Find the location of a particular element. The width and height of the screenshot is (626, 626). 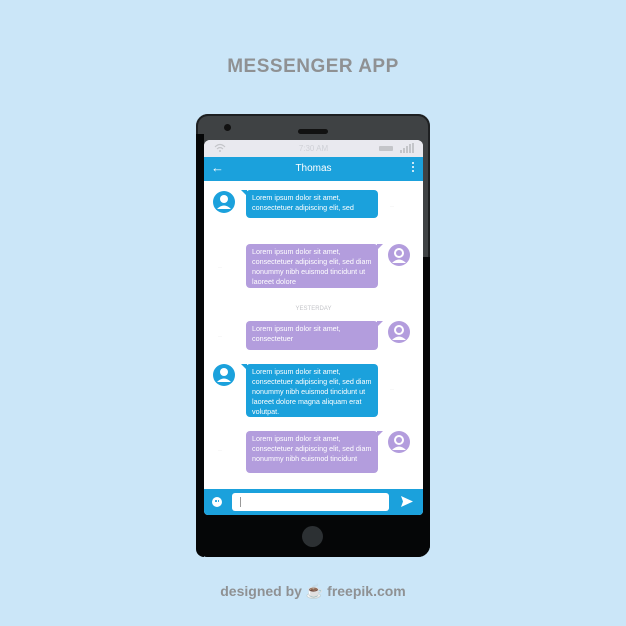

credit-line: designed by ☕ freepik.com is located at coordinates (313, 591).